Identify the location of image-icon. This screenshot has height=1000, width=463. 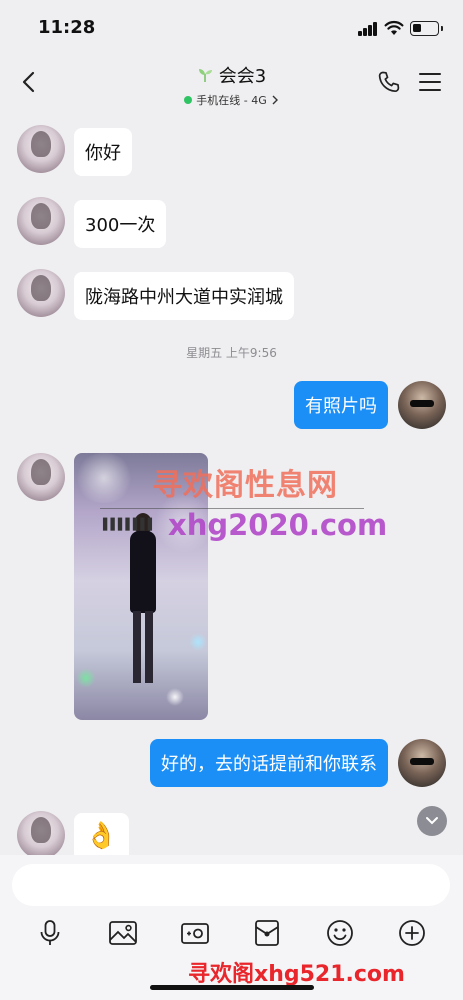
(123, 933).